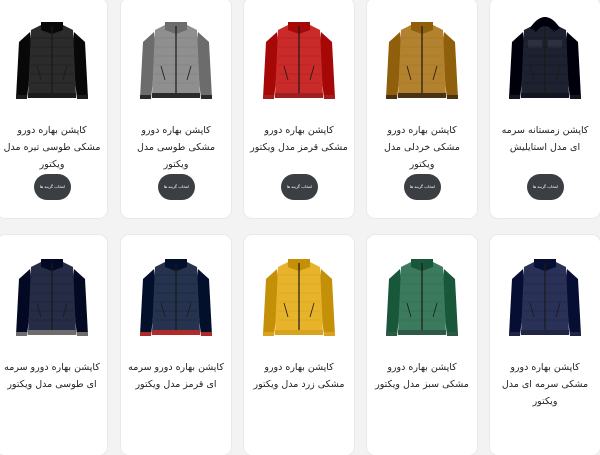 This screenshot has width=600, height=455. What do you see at coordinates (545, 139) in the screenshot?
I see `product-title: کاپشن زمستانه سرمه ای مدل استایلیش` at bounding box center [545, 139].